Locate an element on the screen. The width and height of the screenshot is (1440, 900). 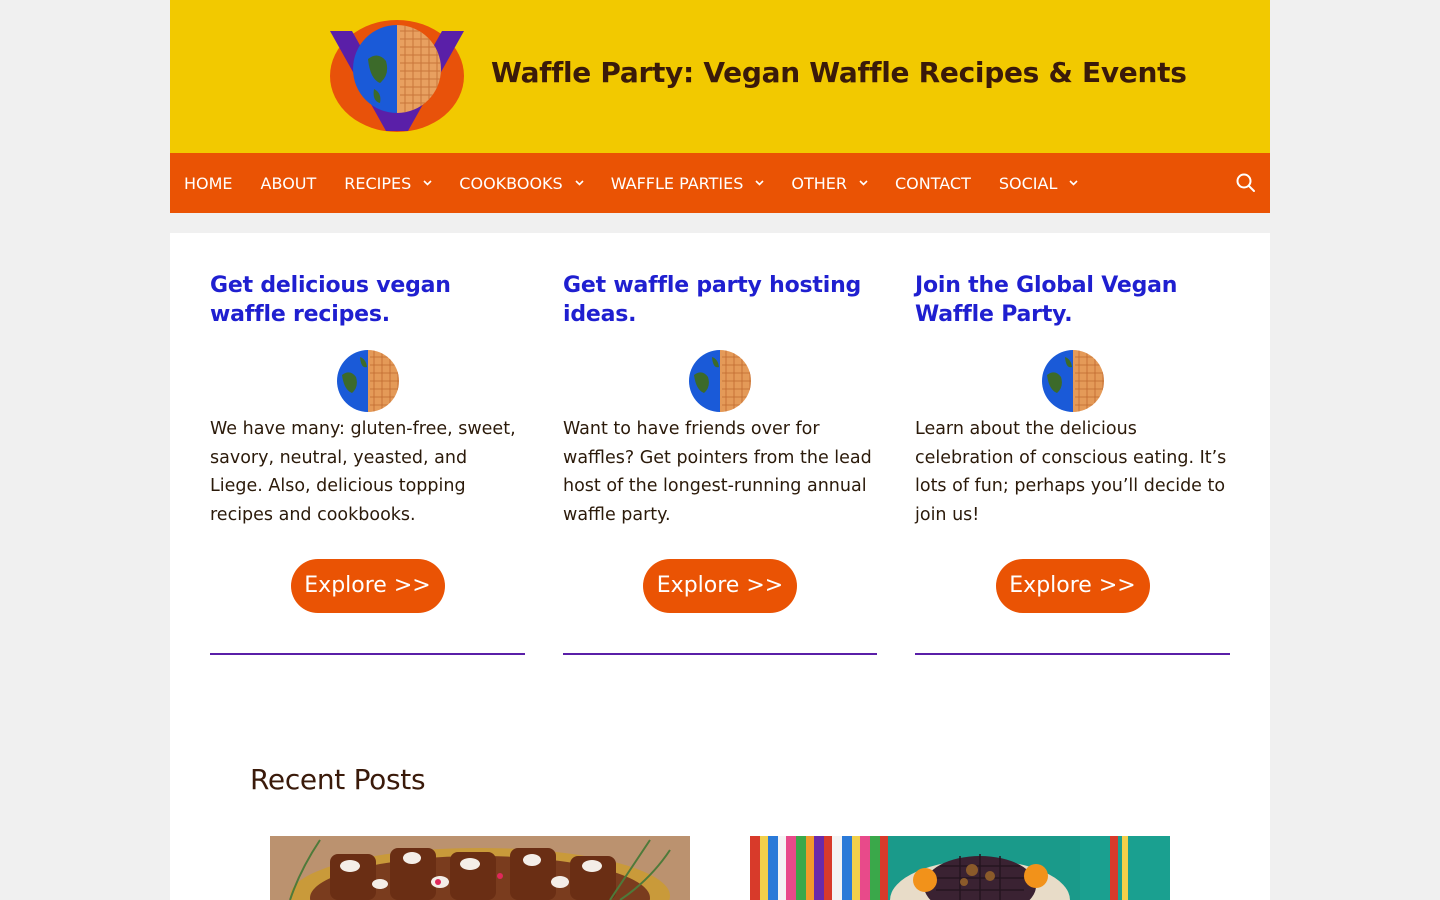
nav-item-other: OTHER is located at coordinates (829, 183).